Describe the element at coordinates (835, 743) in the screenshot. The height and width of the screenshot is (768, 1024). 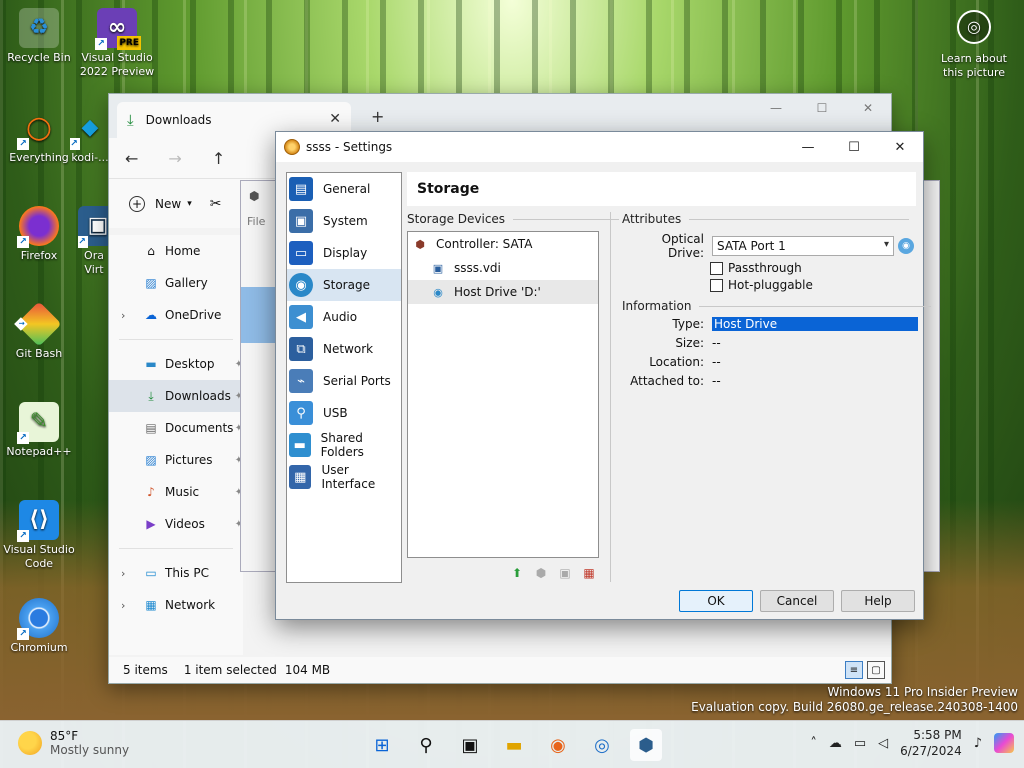
I see `cloud-offline-icon: ☁` at that location.